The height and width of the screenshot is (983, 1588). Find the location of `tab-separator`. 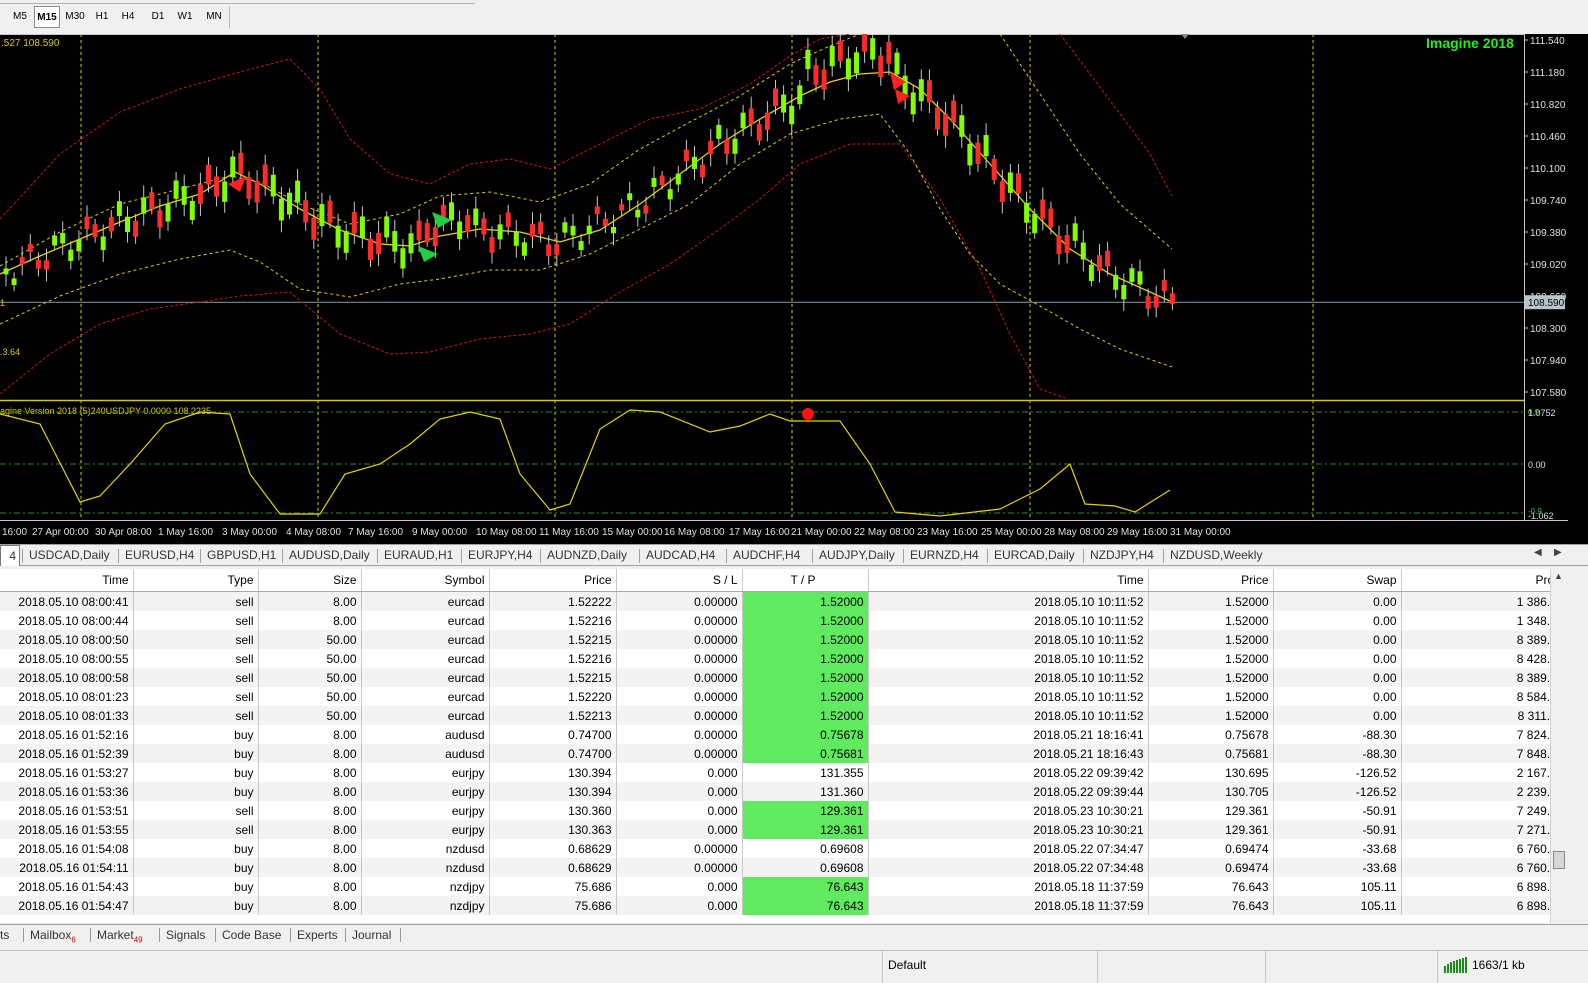

tab-separator is located at coordinates (90, 935).